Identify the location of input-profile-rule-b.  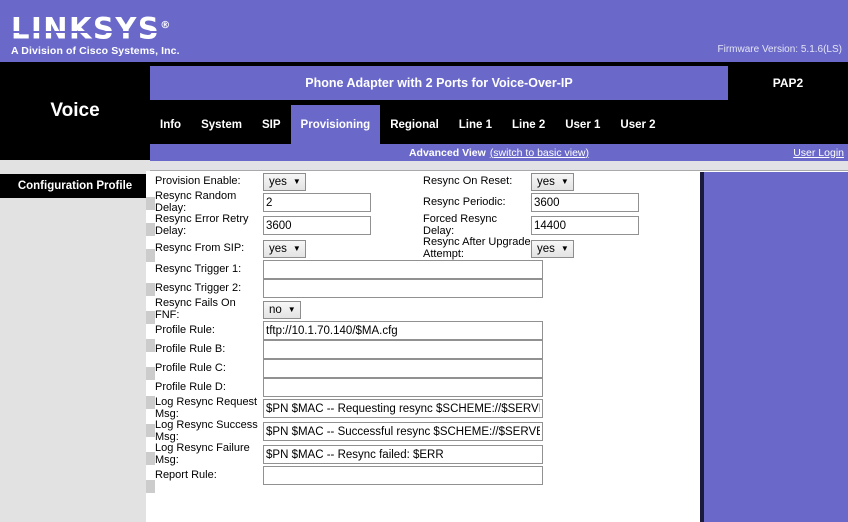
(403, 349).